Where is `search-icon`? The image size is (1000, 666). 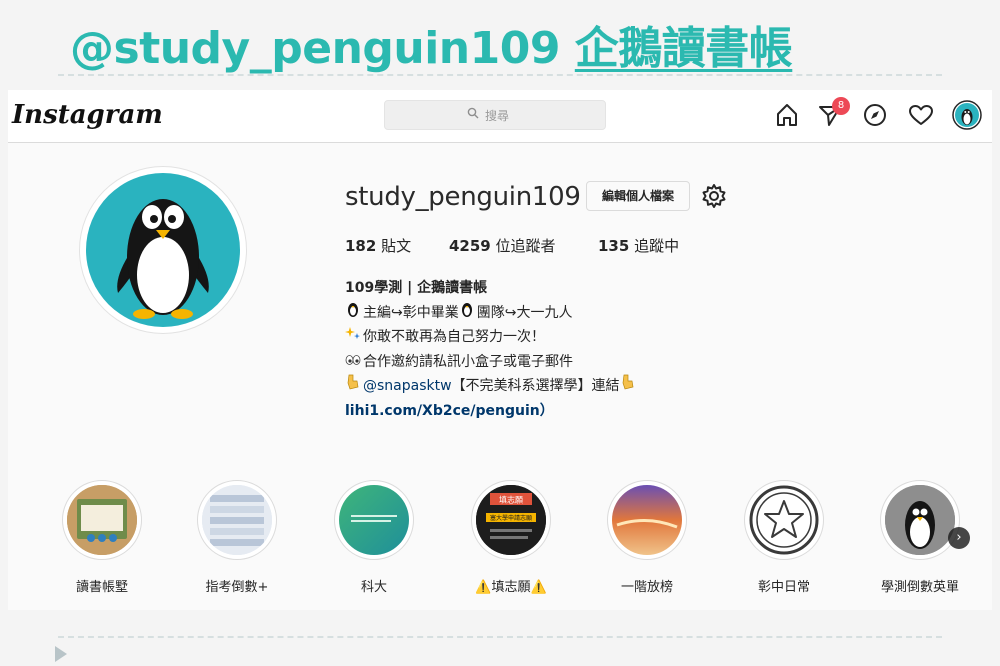 search-icon is located at coordinates (473, 114).